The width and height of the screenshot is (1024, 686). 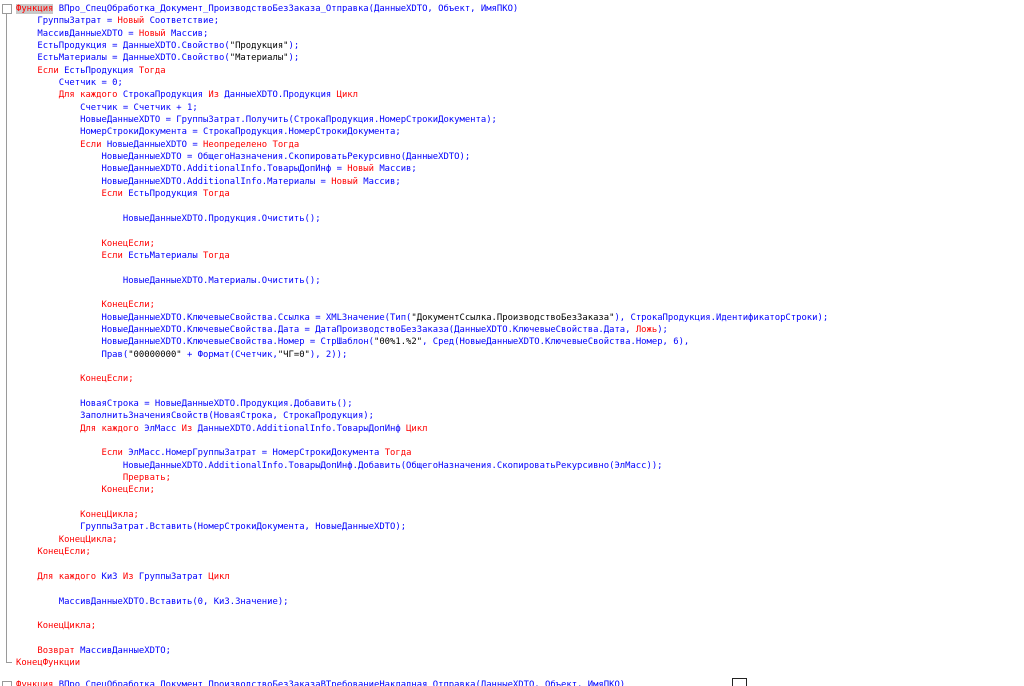 I want to click on fold-guide-line, so click(x=6, y=338).